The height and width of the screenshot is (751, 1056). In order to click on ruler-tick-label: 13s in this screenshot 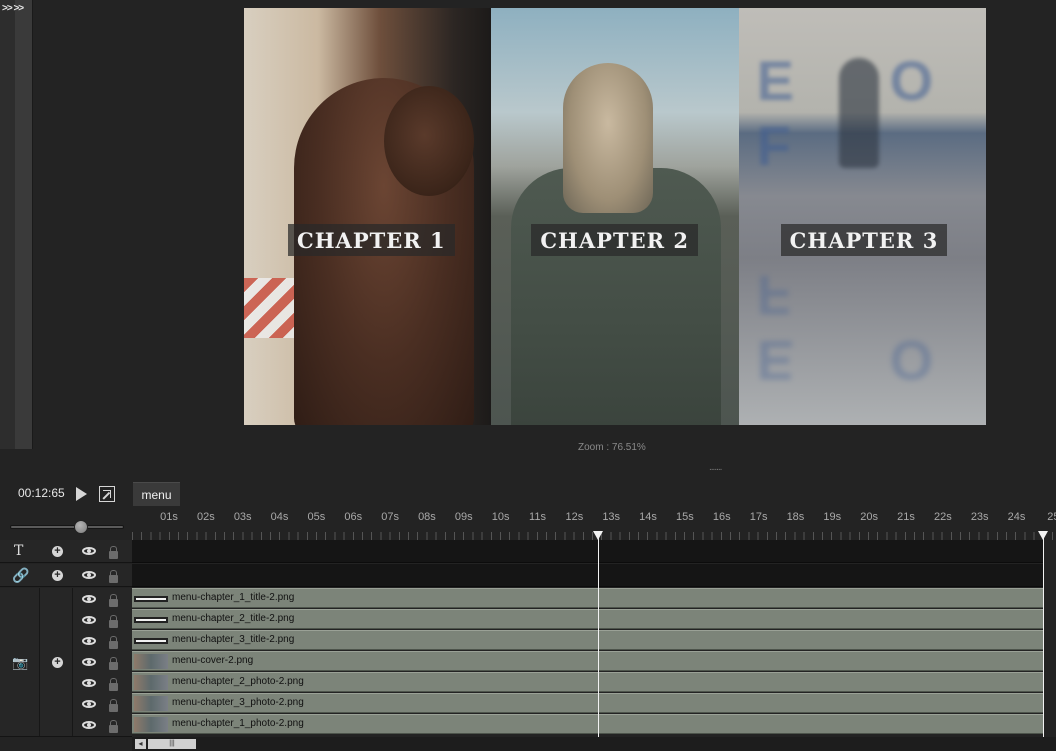, I will do `click(611, 517)`.